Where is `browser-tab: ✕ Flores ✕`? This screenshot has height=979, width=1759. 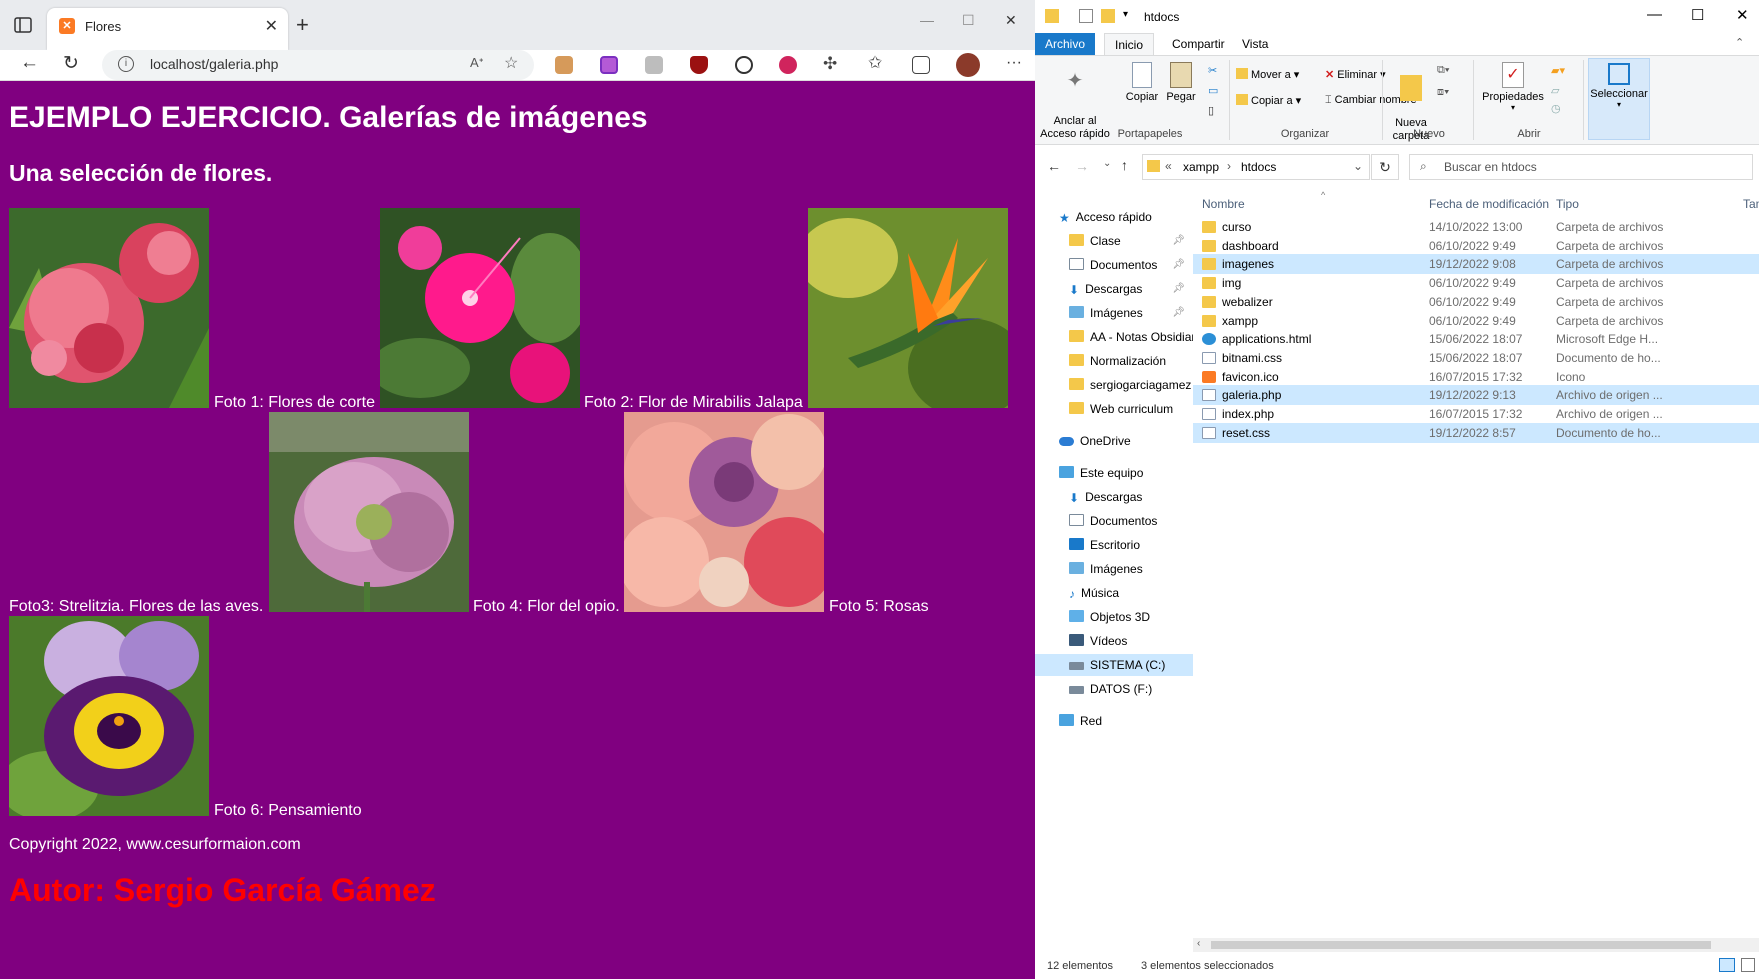
browser-tab: ✕ Flores ✕ is located at coordinates (167, 29).